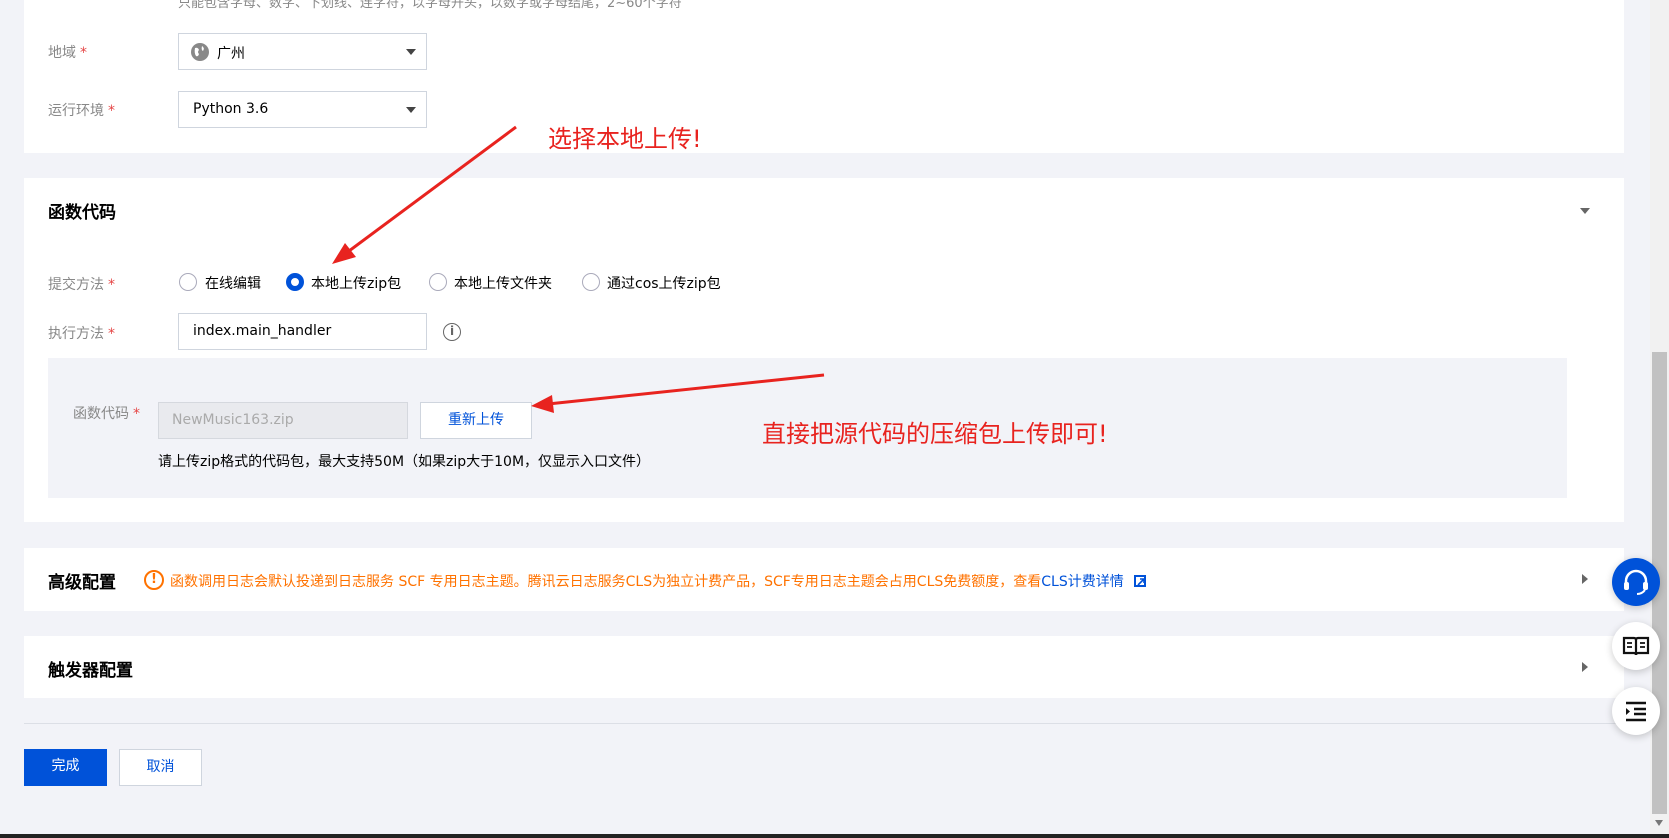  What do you see at coordinates (578, 269) in the screenshot?
I see `annotation-arrows` at bounding box center [578, 269].